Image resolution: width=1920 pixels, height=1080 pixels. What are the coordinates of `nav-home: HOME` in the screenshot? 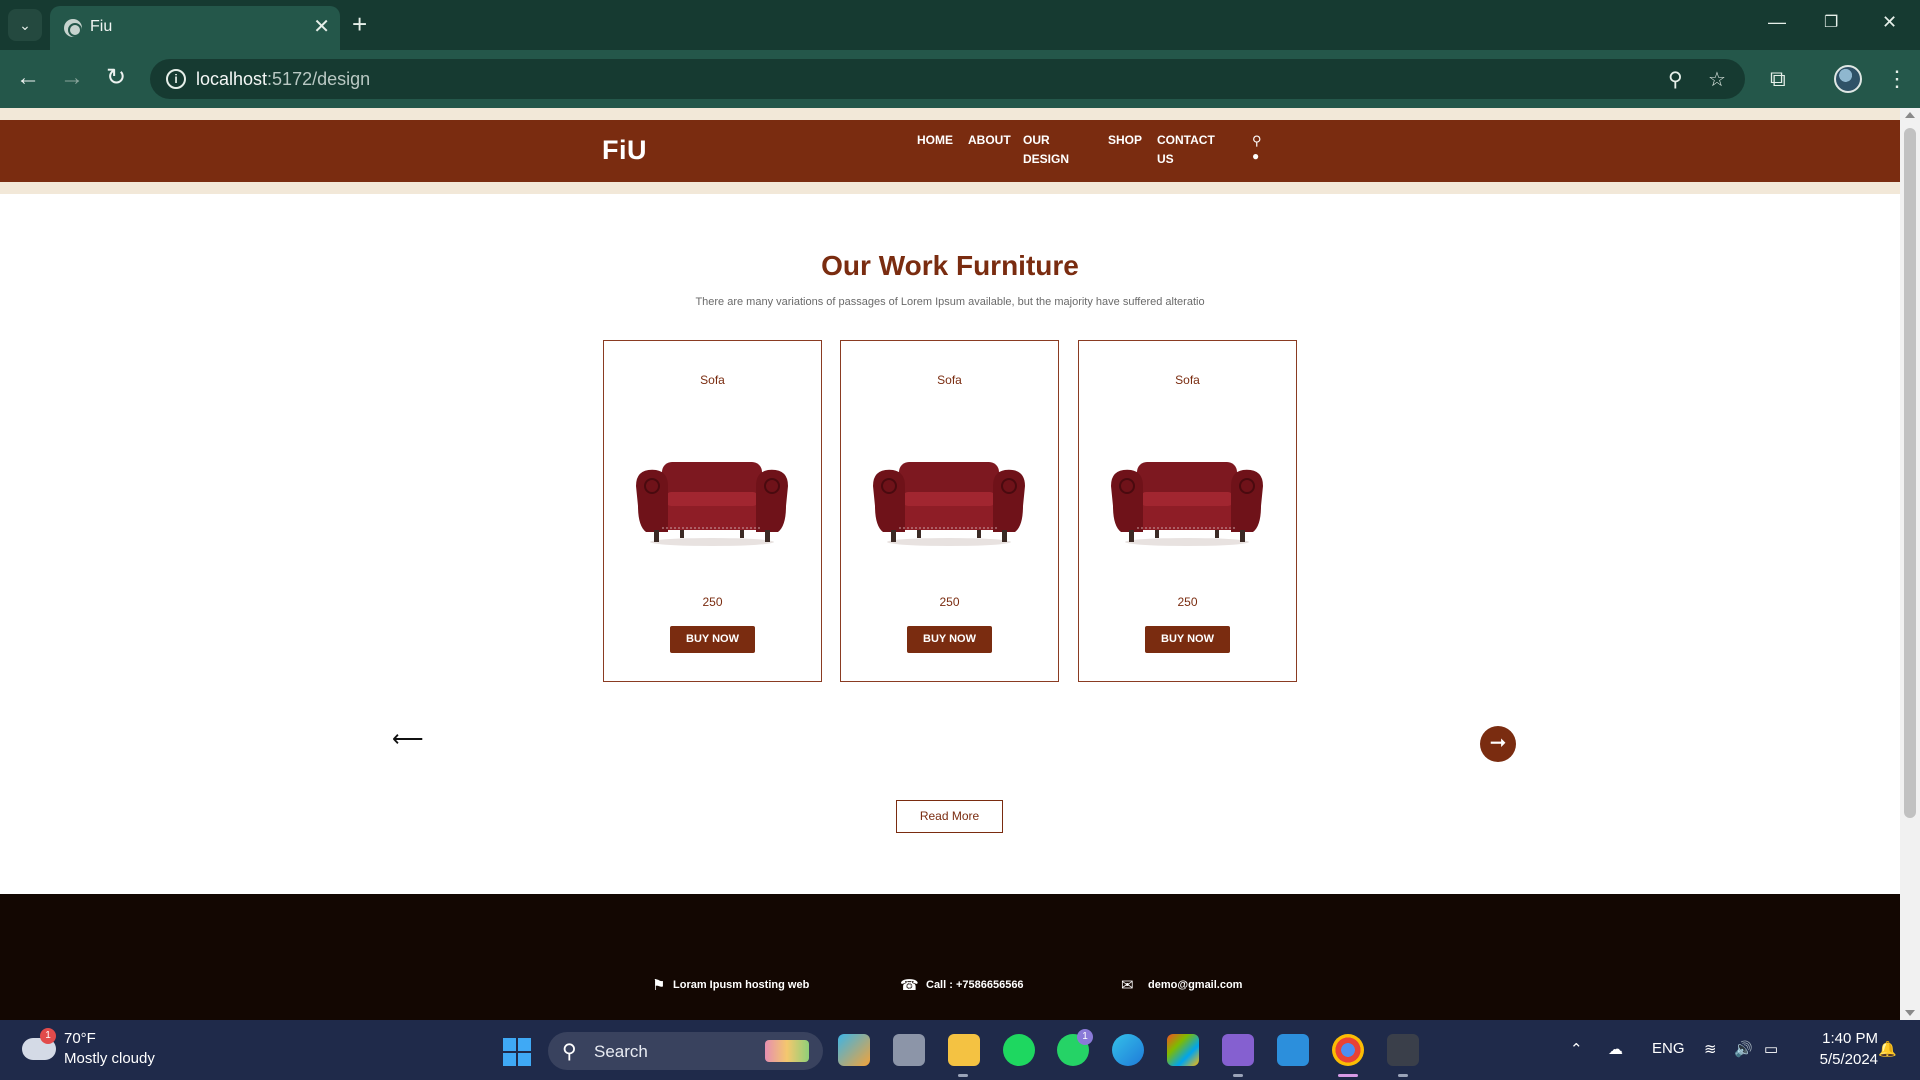 It's located at (935, 140).